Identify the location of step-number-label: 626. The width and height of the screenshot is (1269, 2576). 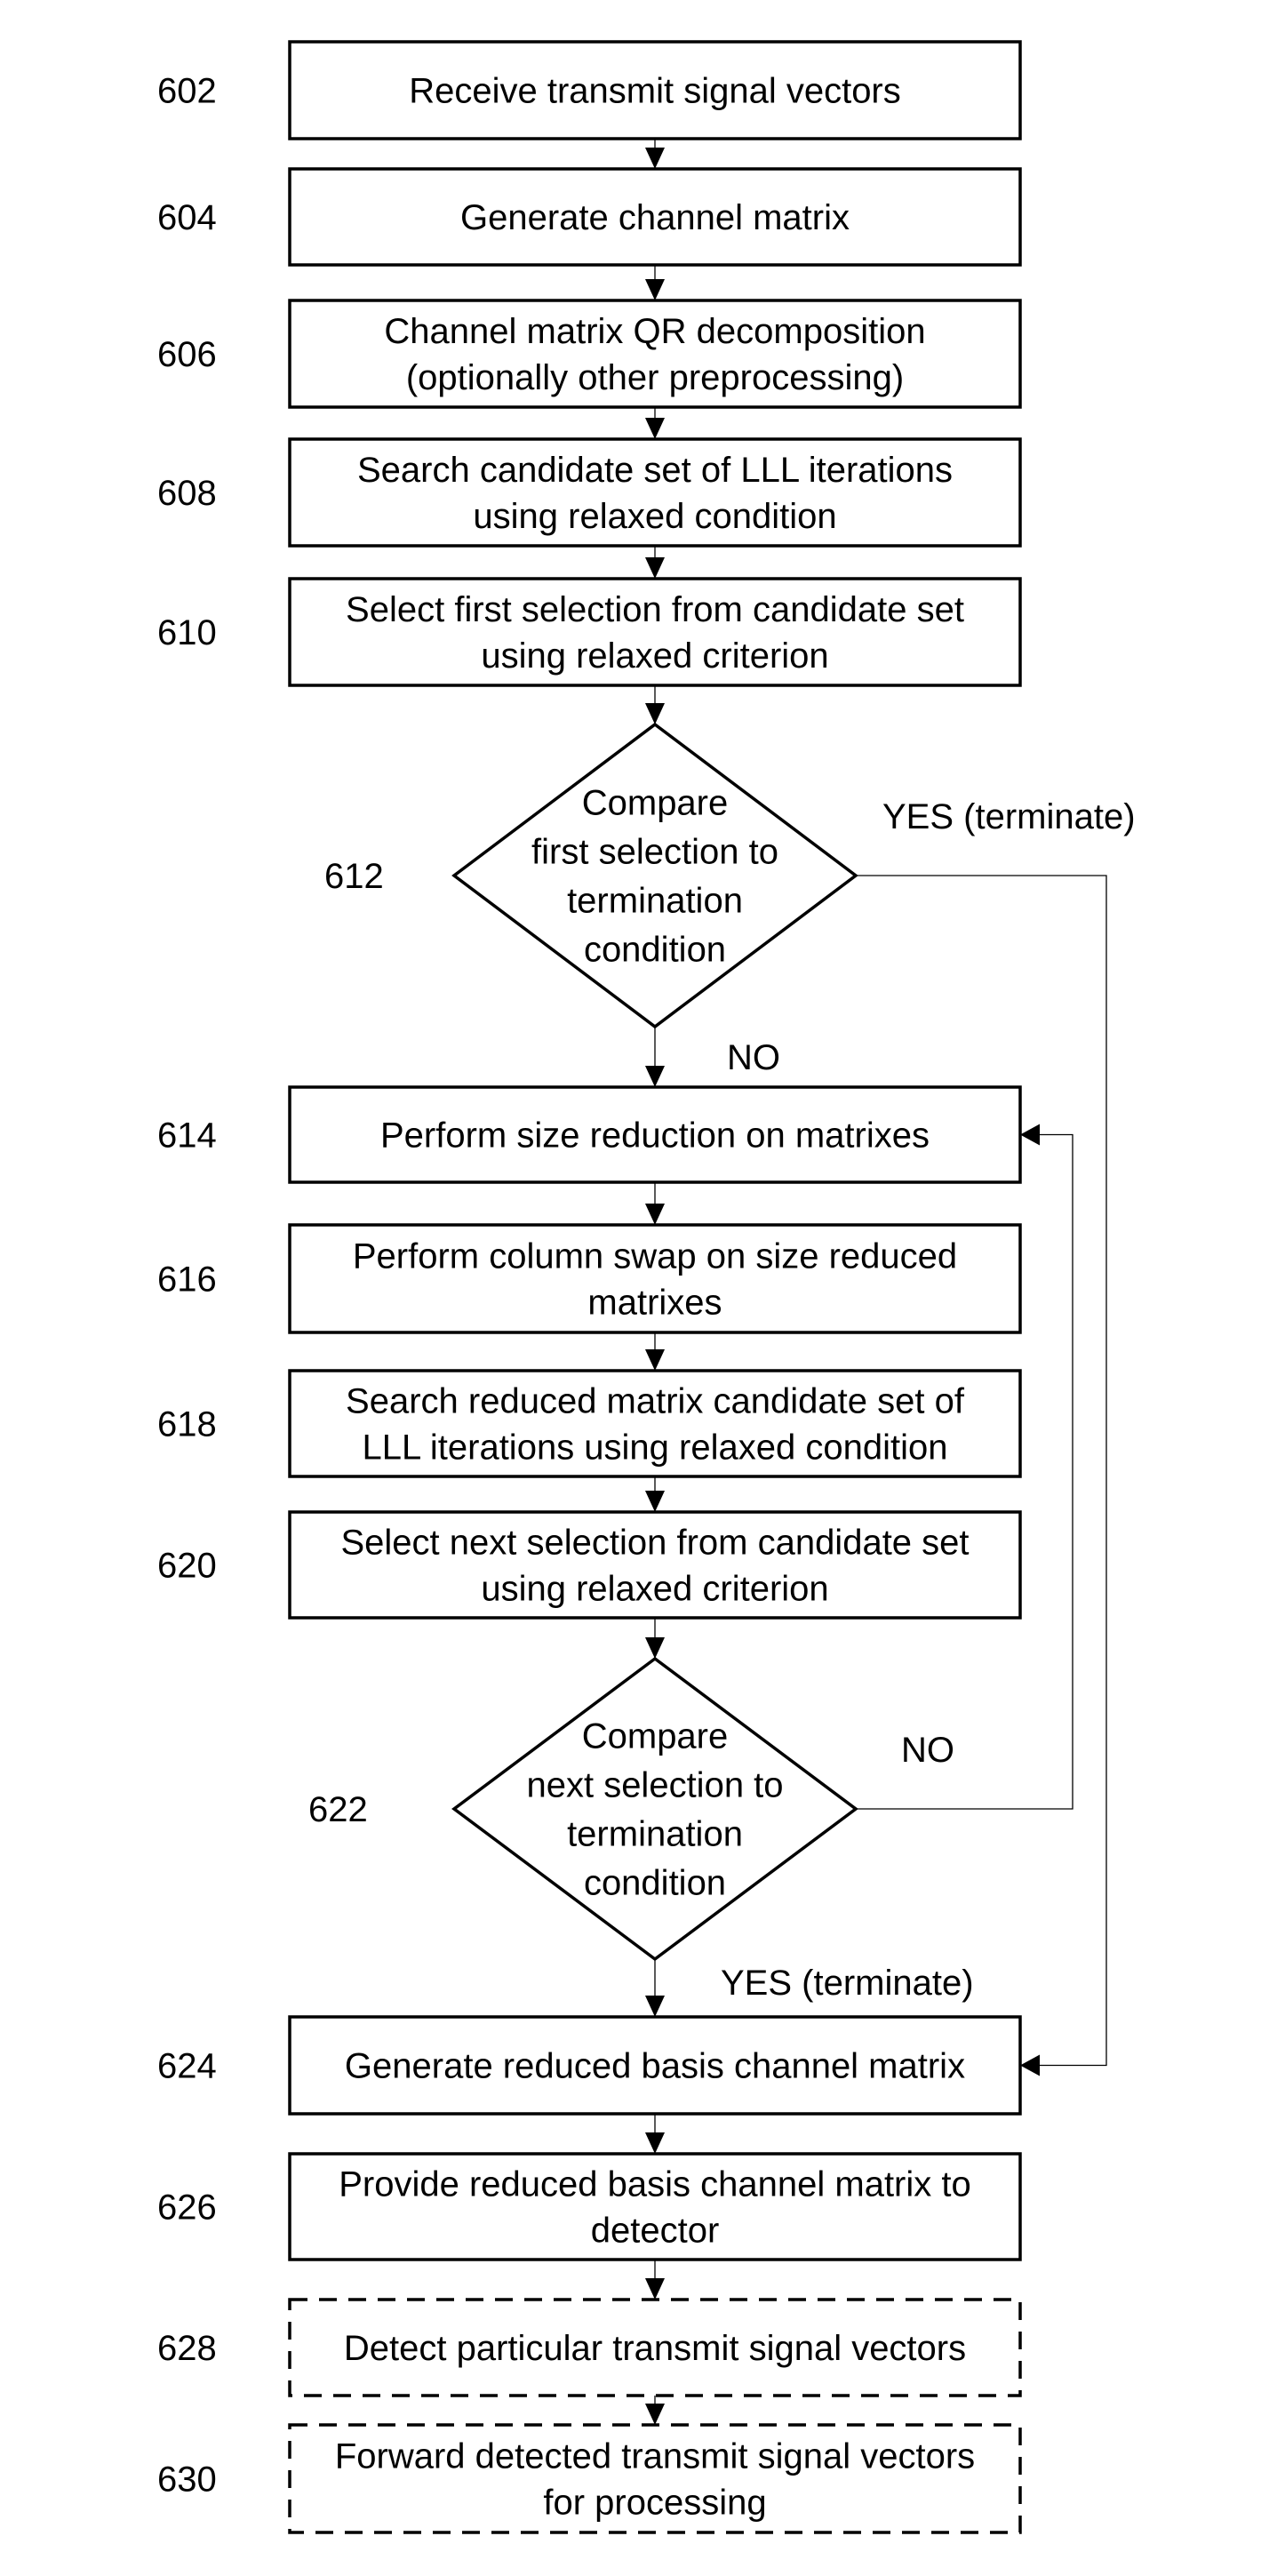
(187, 2208).